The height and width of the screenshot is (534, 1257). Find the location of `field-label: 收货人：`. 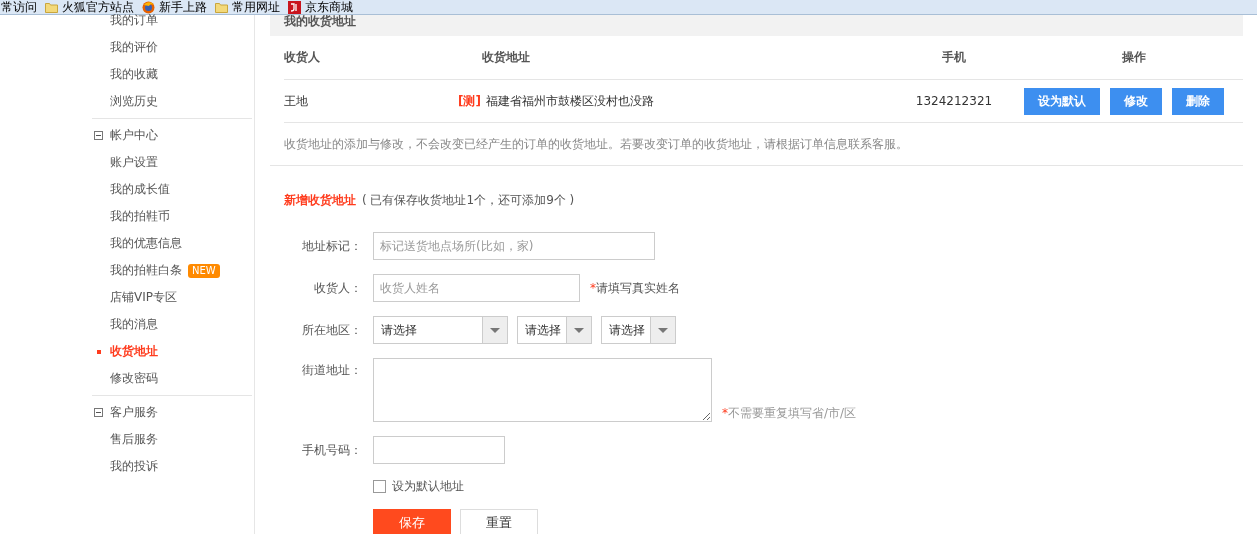

field-label: 收货人： is located at coordinates (337, 288).